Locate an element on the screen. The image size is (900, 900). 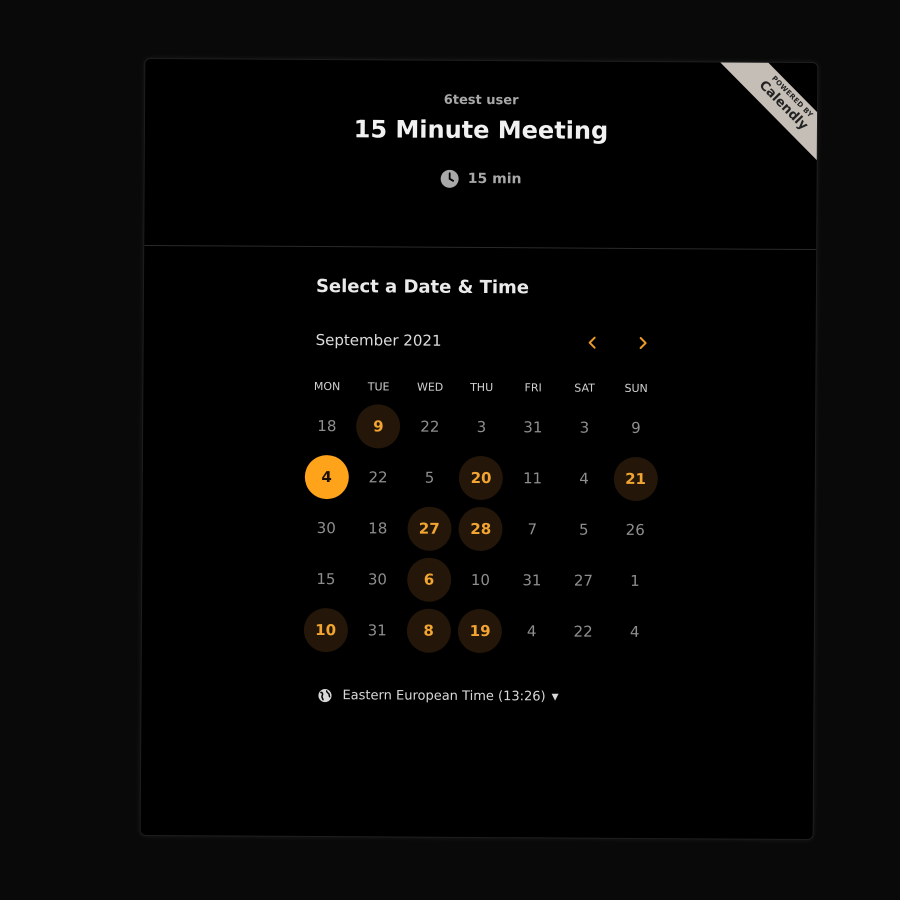
day-number: 20 is located at coordinates (481, 477).